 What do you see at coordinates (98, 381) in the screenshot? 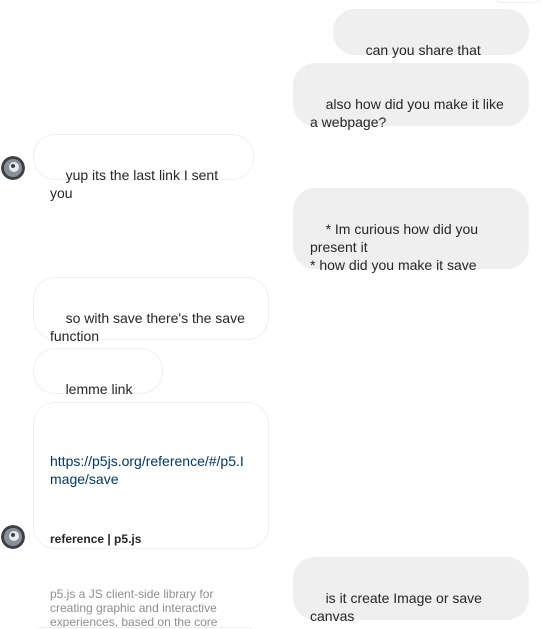
I see `incoming-message: lemme link you` at bounding box center [98, 381].